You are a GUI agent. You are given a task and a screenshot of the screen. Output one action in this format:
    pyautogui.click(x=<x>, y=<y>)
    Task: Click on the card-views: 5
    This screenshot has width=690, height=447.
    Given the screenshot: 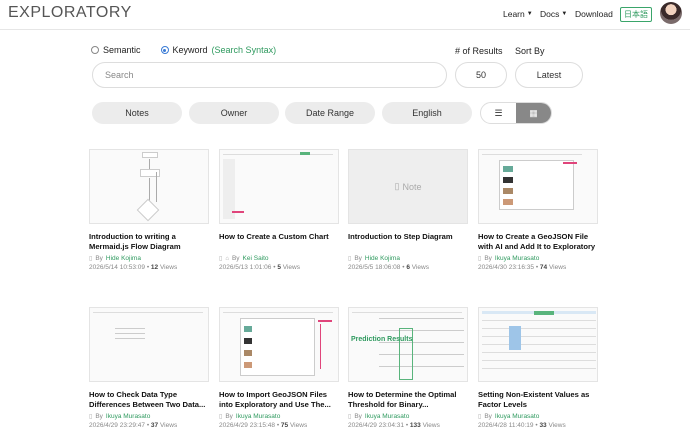 What is the action you would take?
    pyautogui.click(x=279, y=267)
    